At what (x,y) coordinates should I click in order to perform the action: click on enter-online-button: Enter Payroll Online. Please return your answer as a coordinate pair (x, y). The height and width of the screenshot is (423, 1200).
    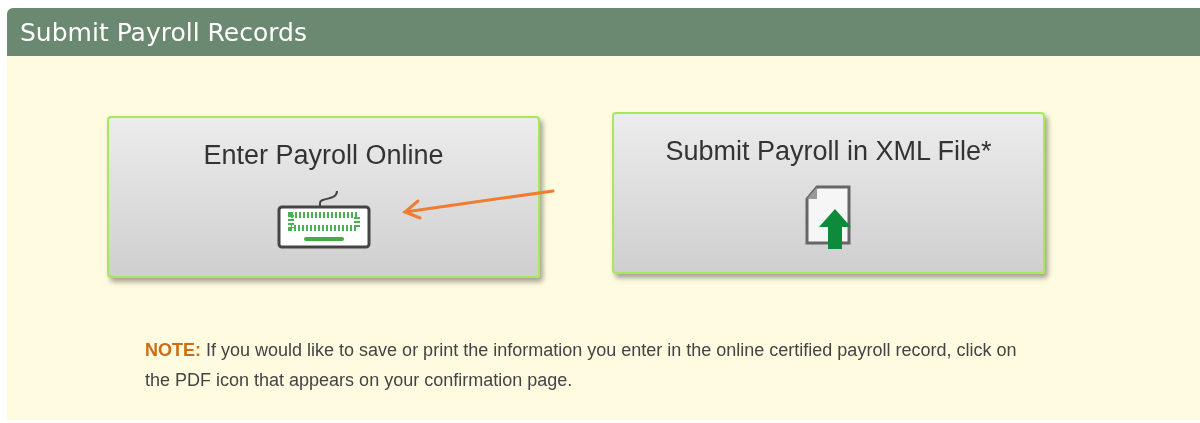
    Looking at the image, I should click on (323, 197).